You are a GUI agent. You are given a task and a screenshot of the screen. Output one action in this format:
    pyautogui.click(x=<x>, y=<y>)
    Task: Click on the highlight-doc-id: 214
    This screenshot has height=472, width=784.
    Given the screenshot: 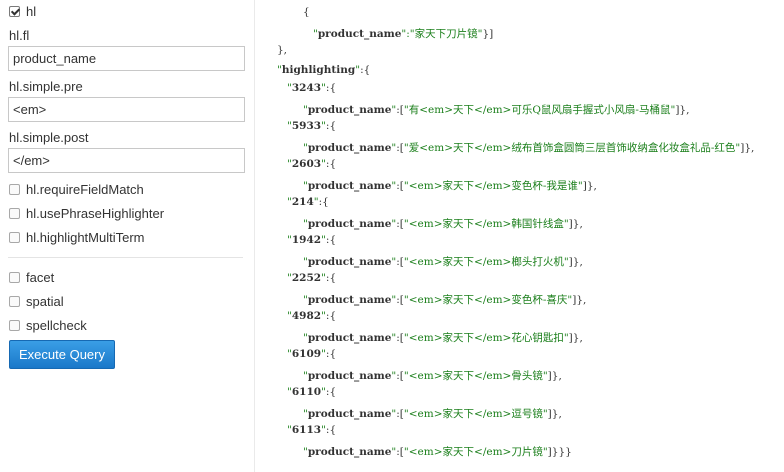 What is the action you would take?
    pyautogui.click(x=302, y=202)
    